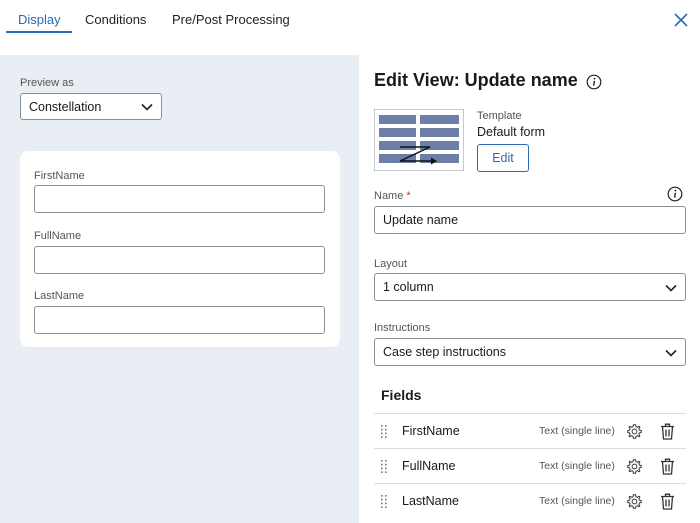  Describe the element at coordinates (408, 287) in the screenshot. I see `layout-value: 1 column` at that location.